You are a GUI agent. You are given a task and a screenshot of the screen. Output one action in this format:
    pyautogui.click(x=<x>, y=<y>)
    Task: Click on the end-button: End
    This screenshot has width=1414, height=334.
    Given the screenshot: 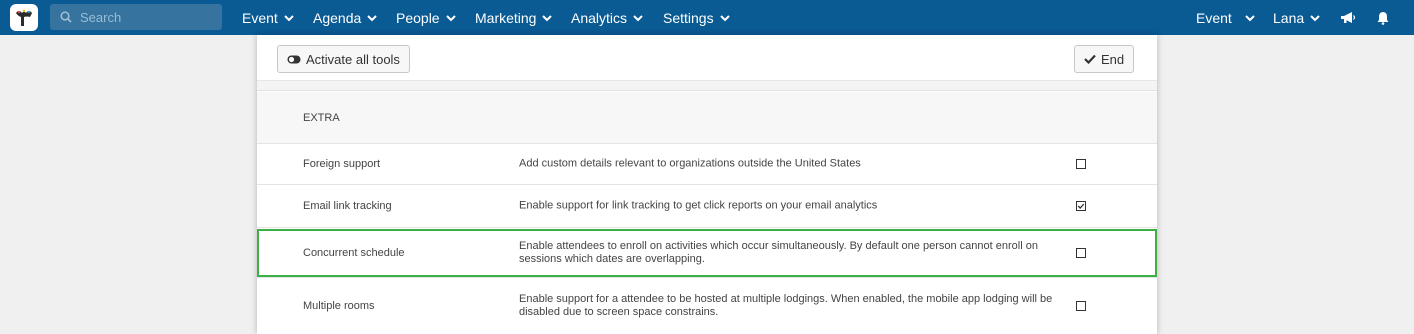 What is the action you would take?
    pyautogui.click(x=1104, y=59)
    